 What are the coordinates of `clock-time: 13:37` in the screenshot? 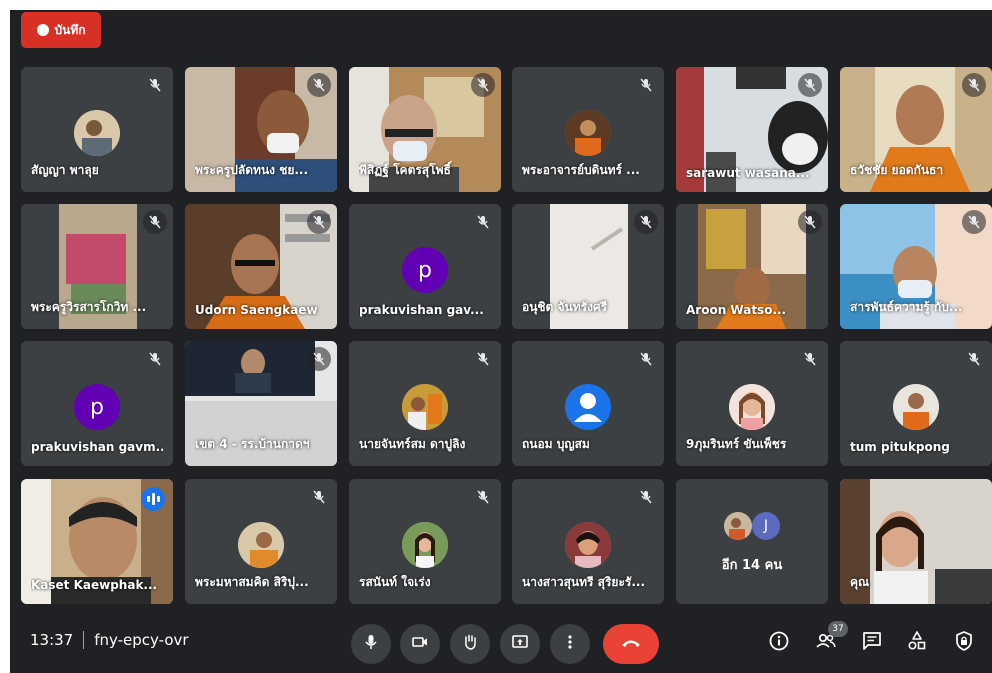 It's located at (52, 640).